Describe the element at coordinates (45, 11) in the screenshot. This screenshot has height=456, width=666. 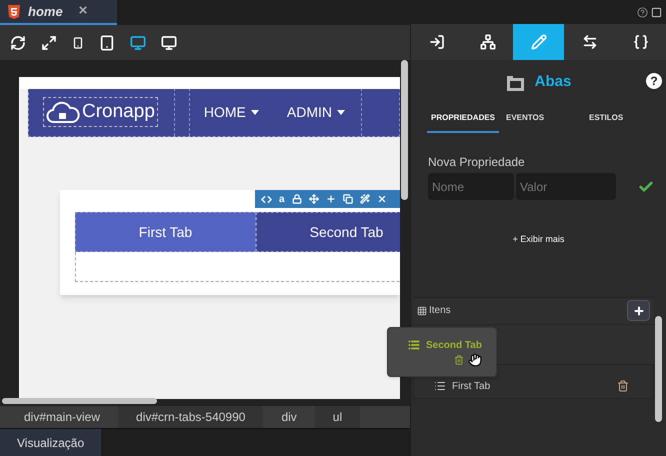
I see `tab-title: home` at that location.